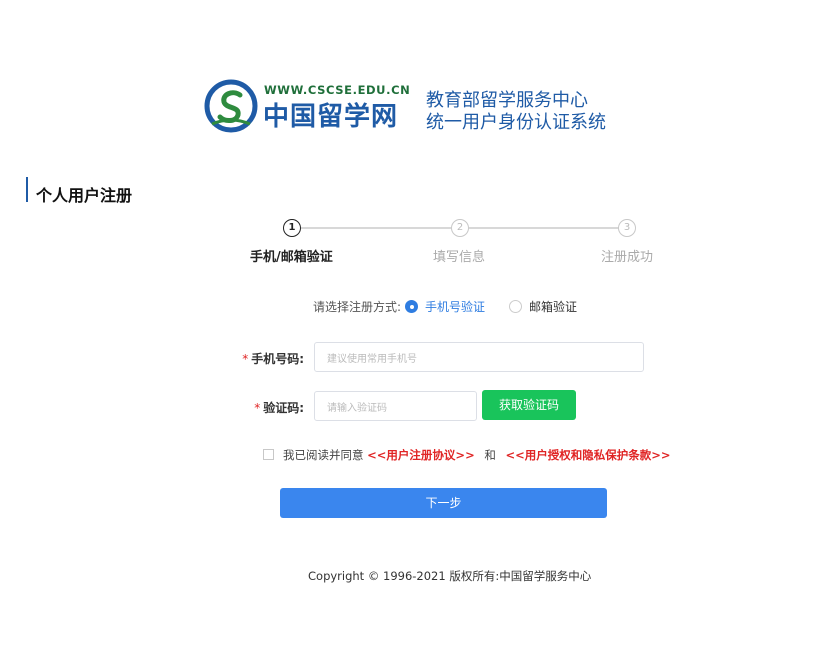  I want to click on step-1-indicator: 1, so click(292, 228).